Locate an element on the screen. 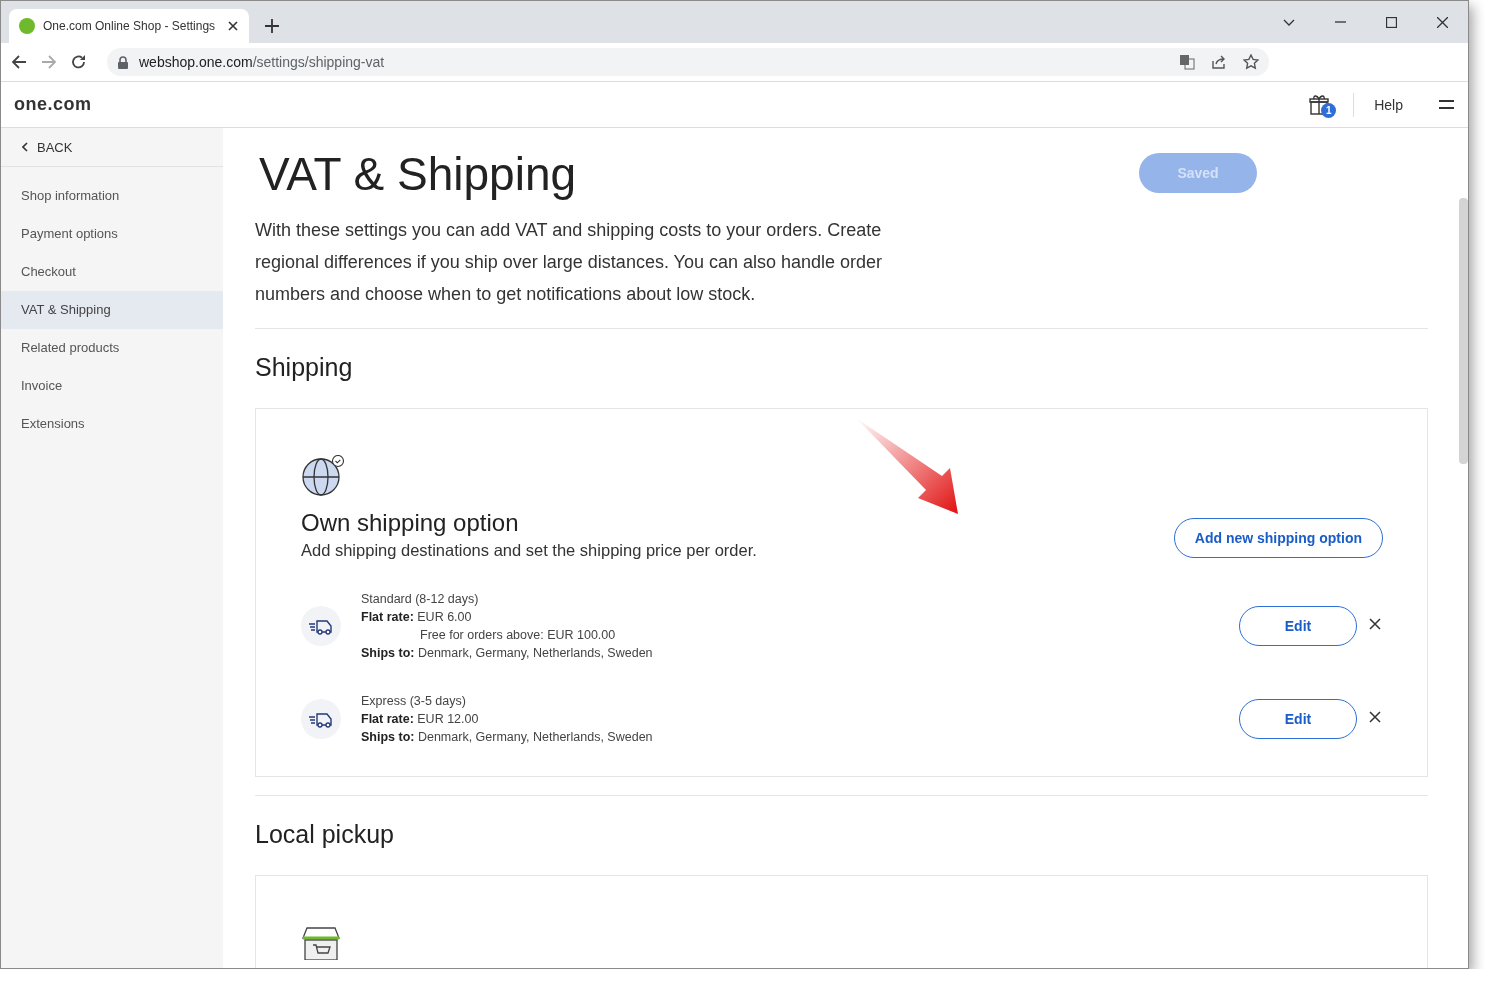 The width and height of the screenshot is (1485, 985). sidebar-item: Payment options is located at coordinates (112, 234).